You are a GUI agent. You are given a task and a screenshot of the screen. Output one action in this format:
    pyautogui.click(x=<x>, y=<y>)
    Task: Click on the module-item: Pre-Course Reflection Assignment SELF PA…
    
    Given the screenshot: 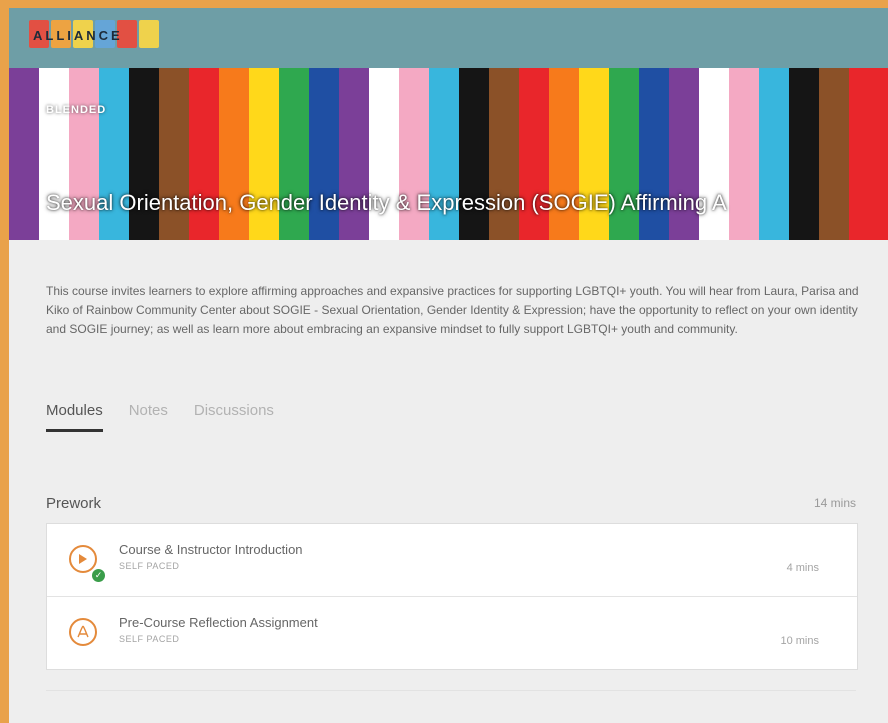 What is the action you would take?
    pyautogui.click(x=452, y=633)
    